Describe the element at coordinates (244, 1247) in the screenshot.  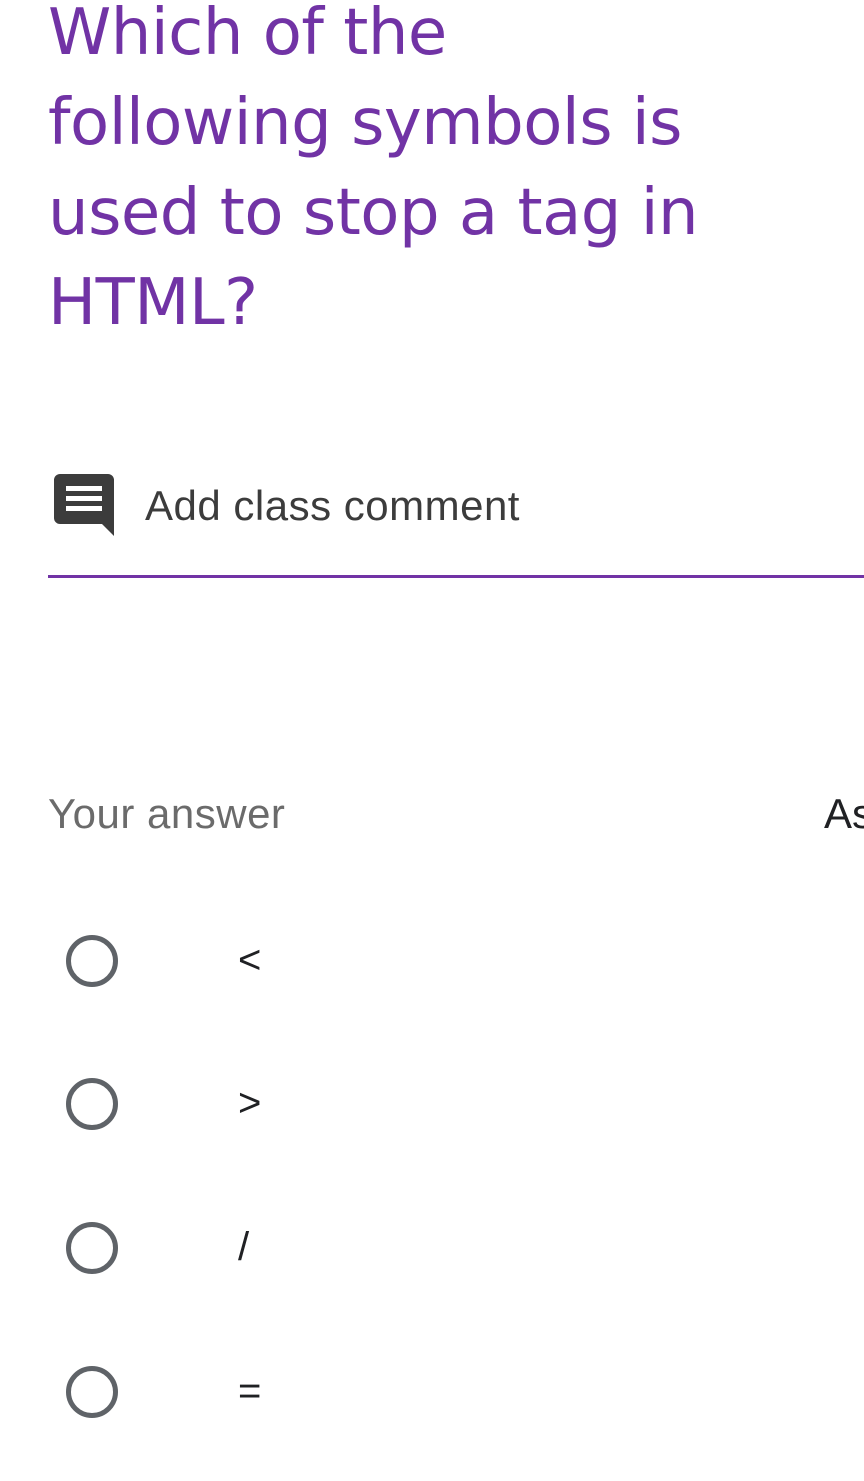
I see `option-label: /` at that location.